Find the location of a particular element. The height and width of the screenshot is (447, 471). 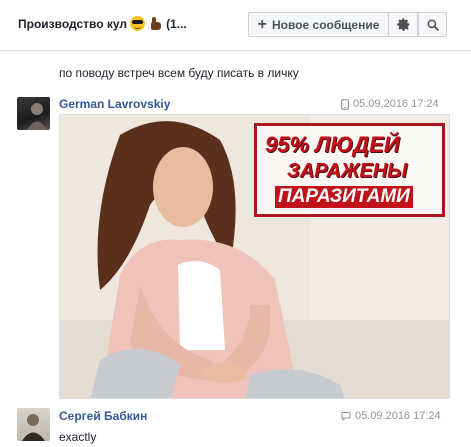

phone-icon is located at coordinates (345, 104).